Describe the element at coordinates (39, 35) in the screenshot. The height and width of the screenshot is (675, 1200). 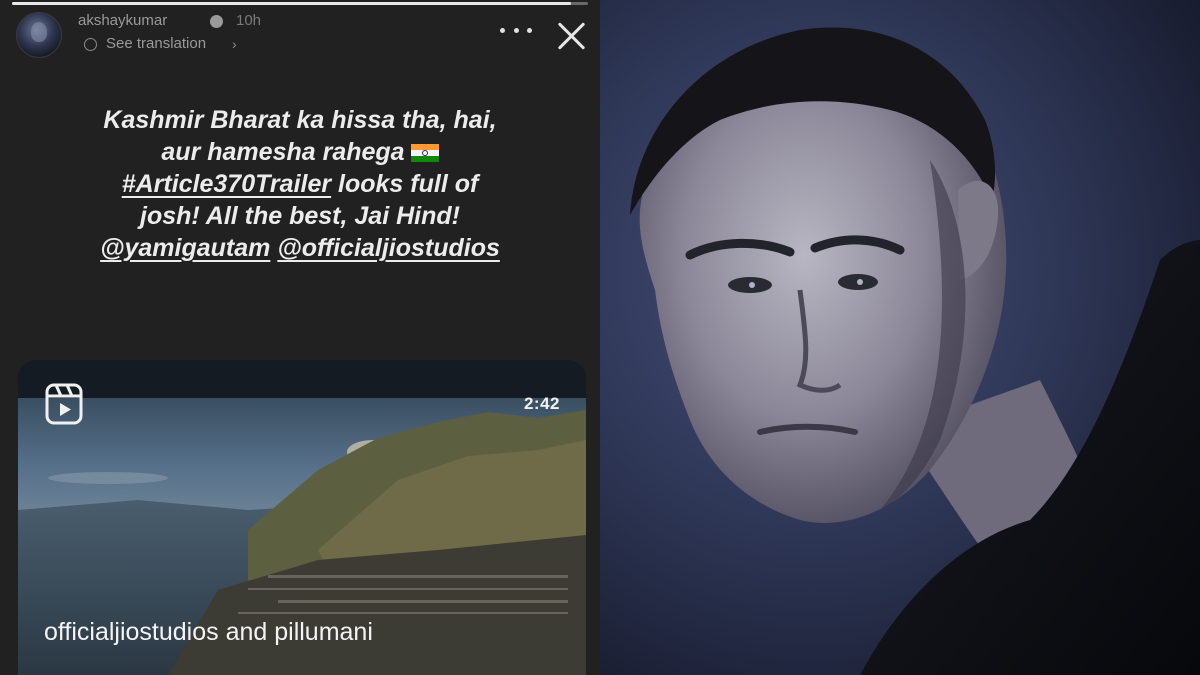
I see `profile-avatar` at that location.